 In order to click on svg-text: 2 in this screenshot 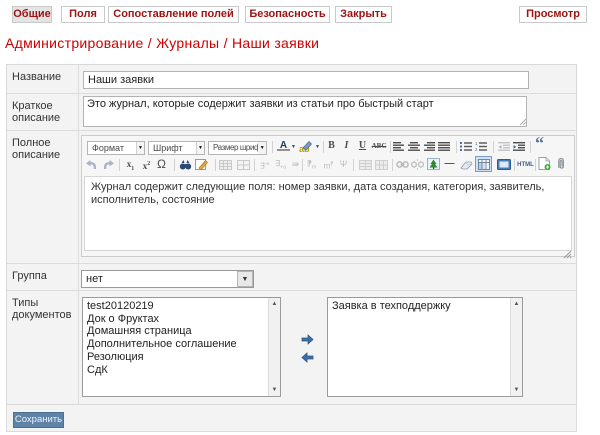, I will do `click(476, 149)`.